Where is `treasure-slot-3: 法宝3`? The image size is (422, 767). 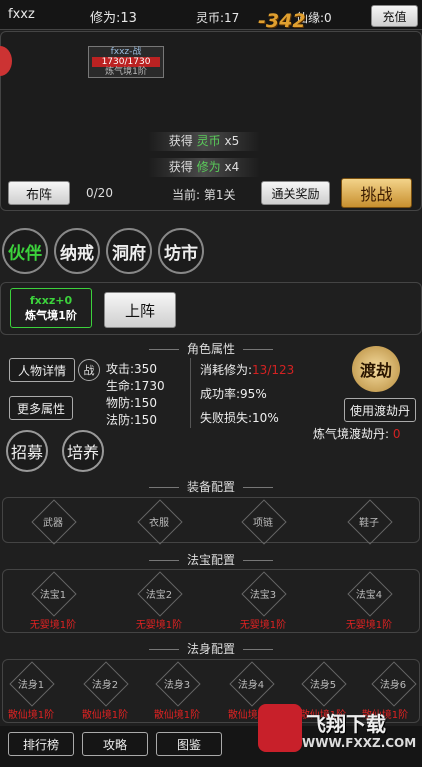
treasure-slot-3: 法宝3 is located at coordinates (263, 593).